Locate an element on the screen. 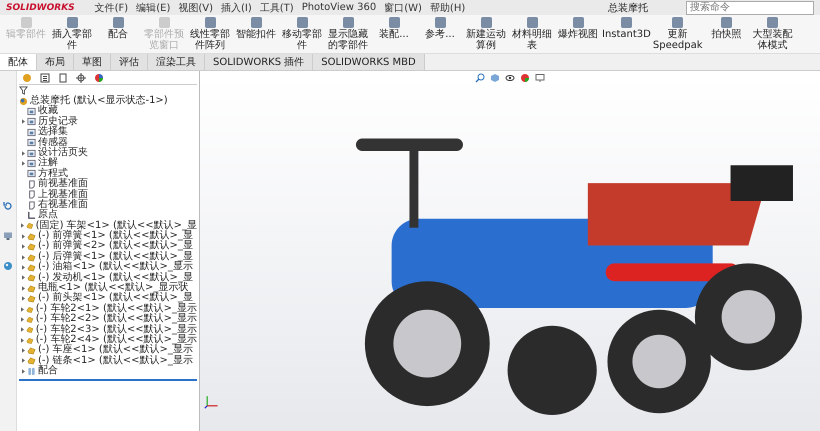 The width and height of the screenshot is (820, 431). tree-item-label: 配合 is located at coordinates (48, 371).